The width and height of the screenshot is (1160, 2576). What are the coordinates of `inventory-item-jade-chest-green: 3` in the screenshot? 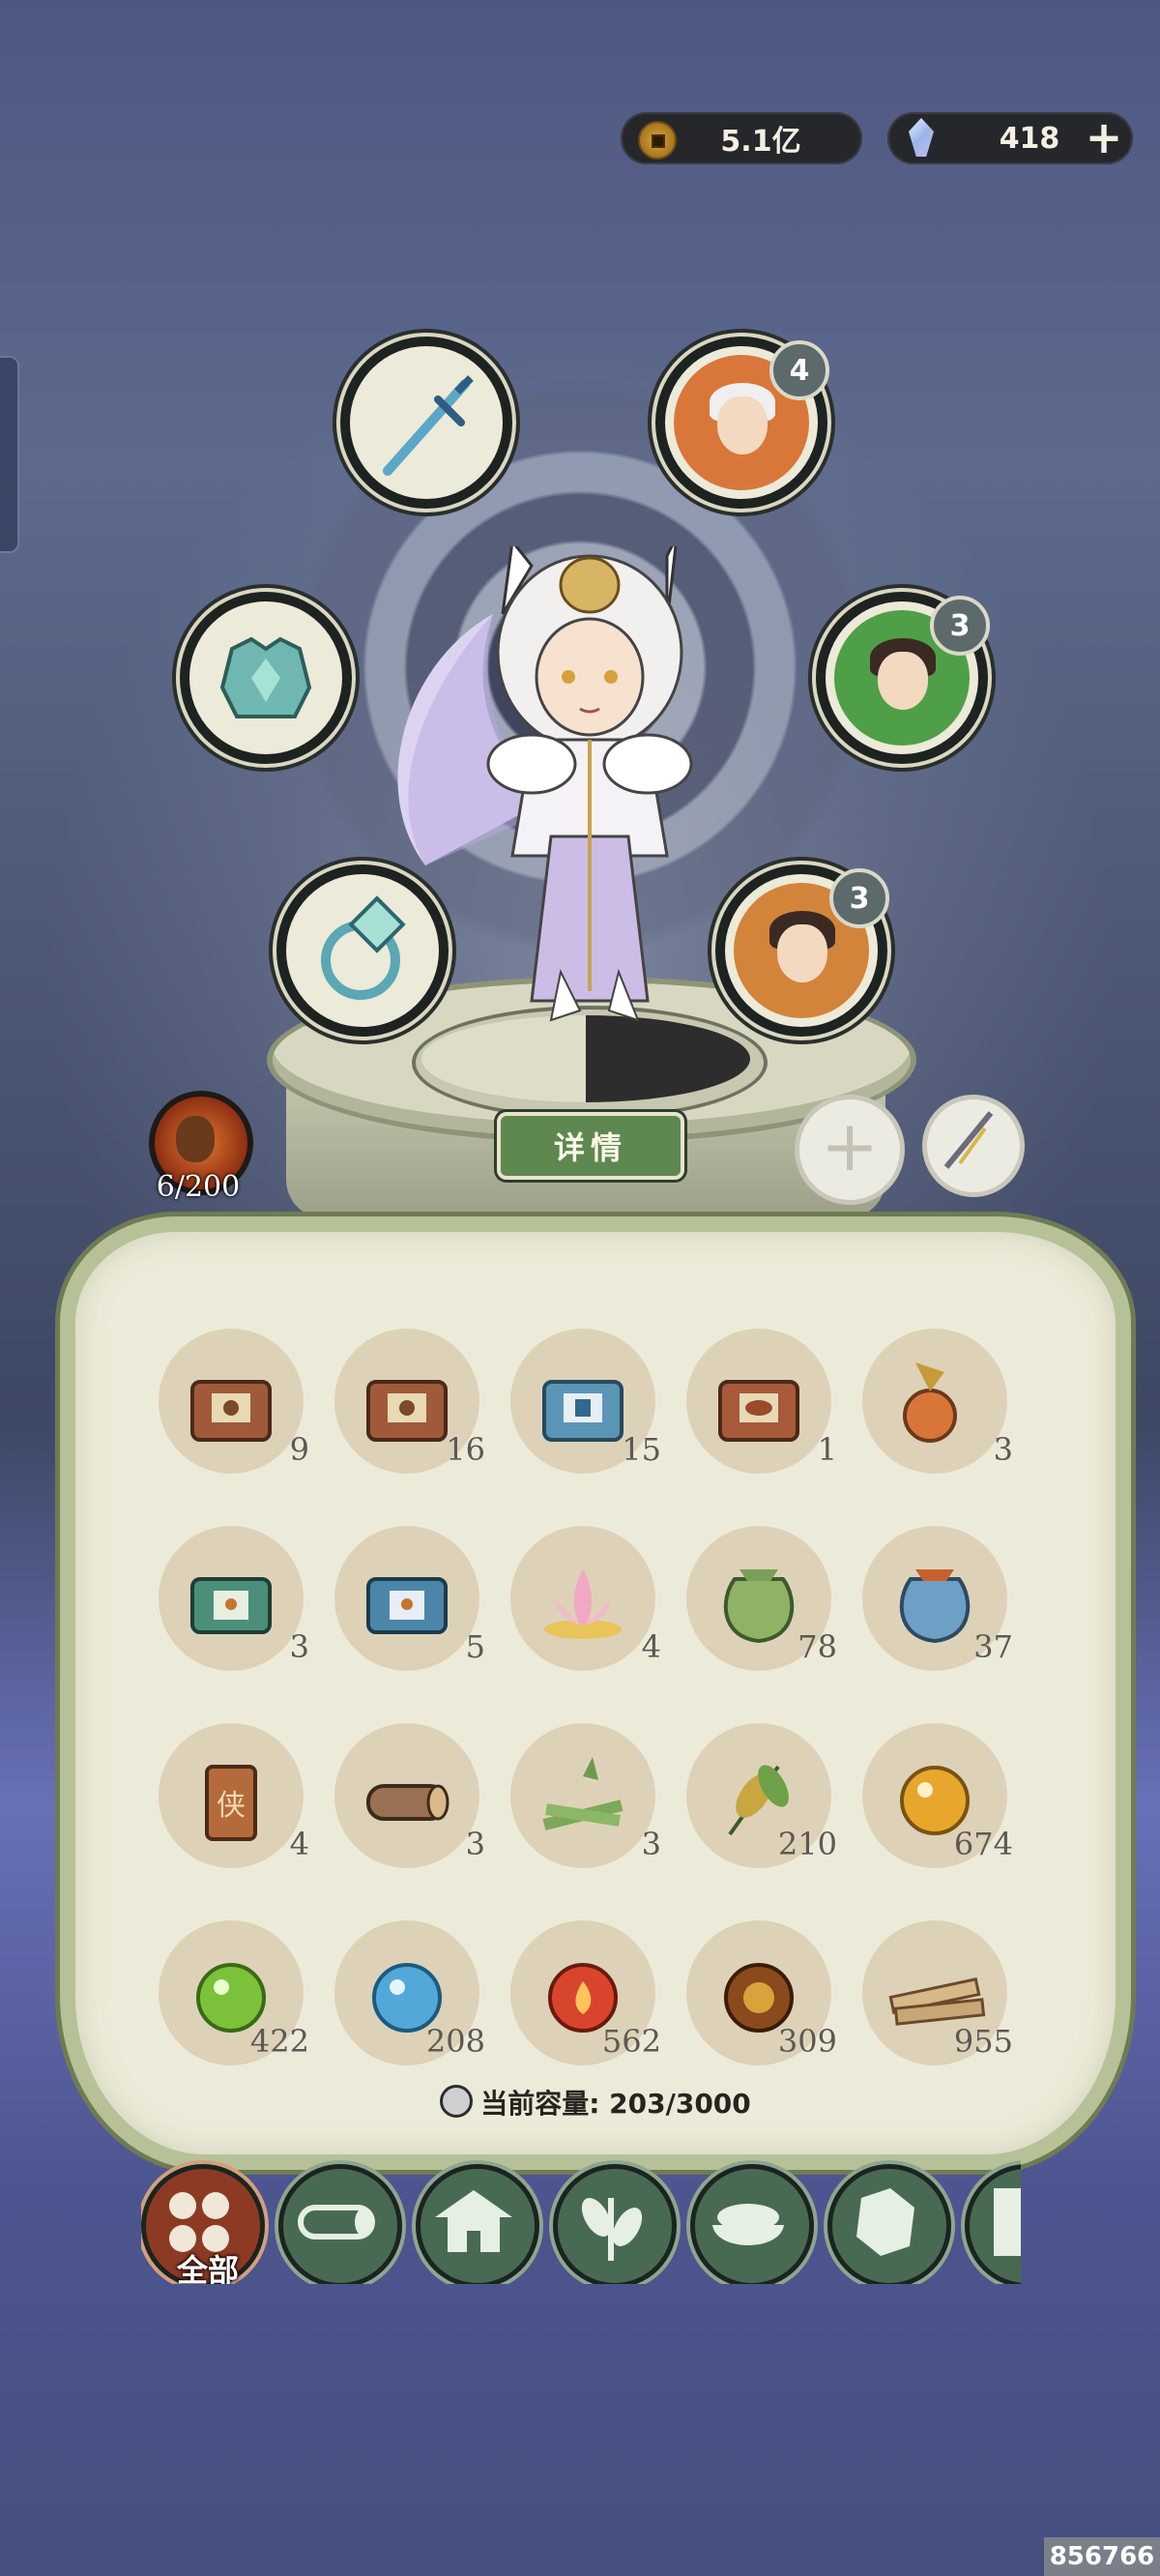 It's located at (234, 1598).